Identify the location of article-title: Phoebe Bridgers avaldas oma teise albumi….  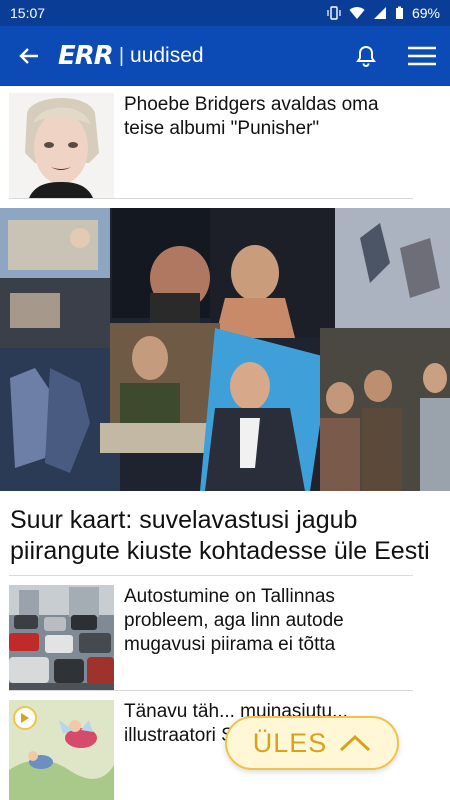
(282, 145).